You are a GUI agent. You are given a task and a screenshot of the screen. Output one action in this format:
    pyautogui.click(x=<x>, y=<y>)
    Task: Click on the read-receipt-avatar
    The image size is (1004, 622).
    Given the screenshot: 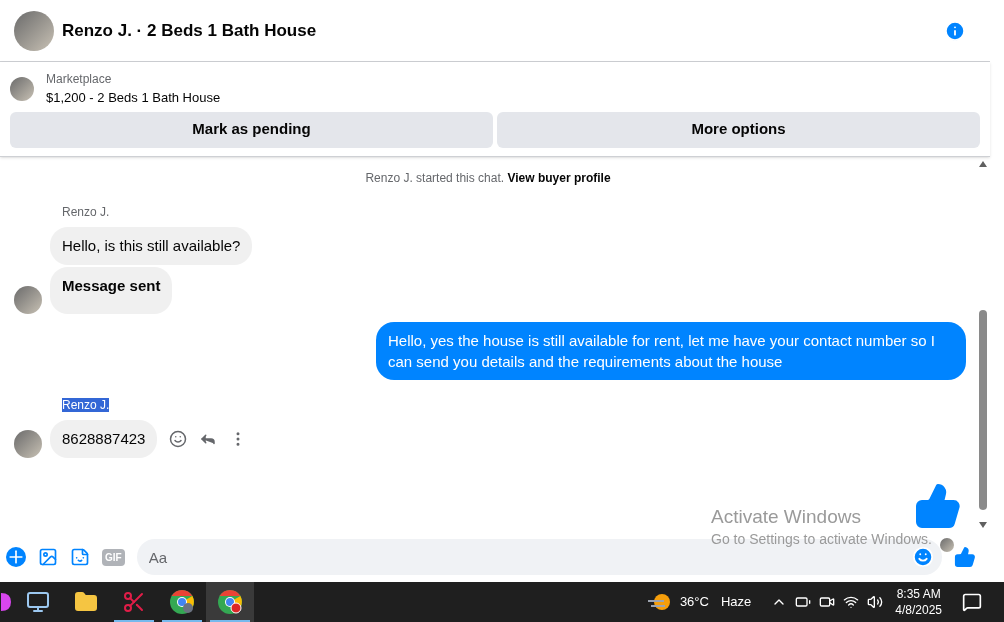 What is the action you would take?
    pyautogui.click(x=947, y=545)
    